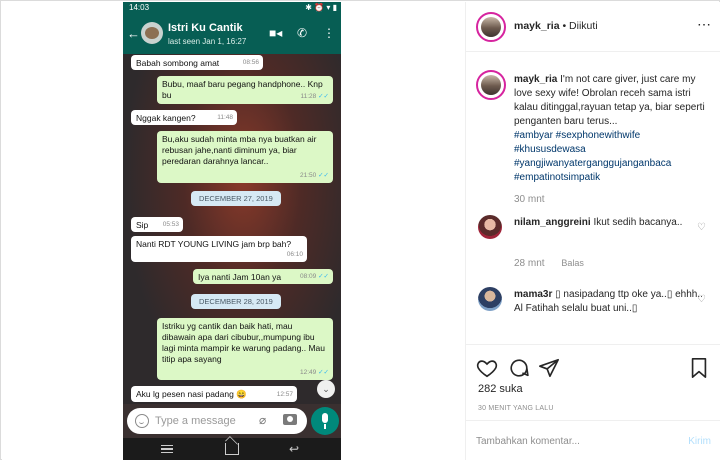  Describe the element at coordinates (533, 294) in the screenshot. I see `comment-username: mama3r` at that location.